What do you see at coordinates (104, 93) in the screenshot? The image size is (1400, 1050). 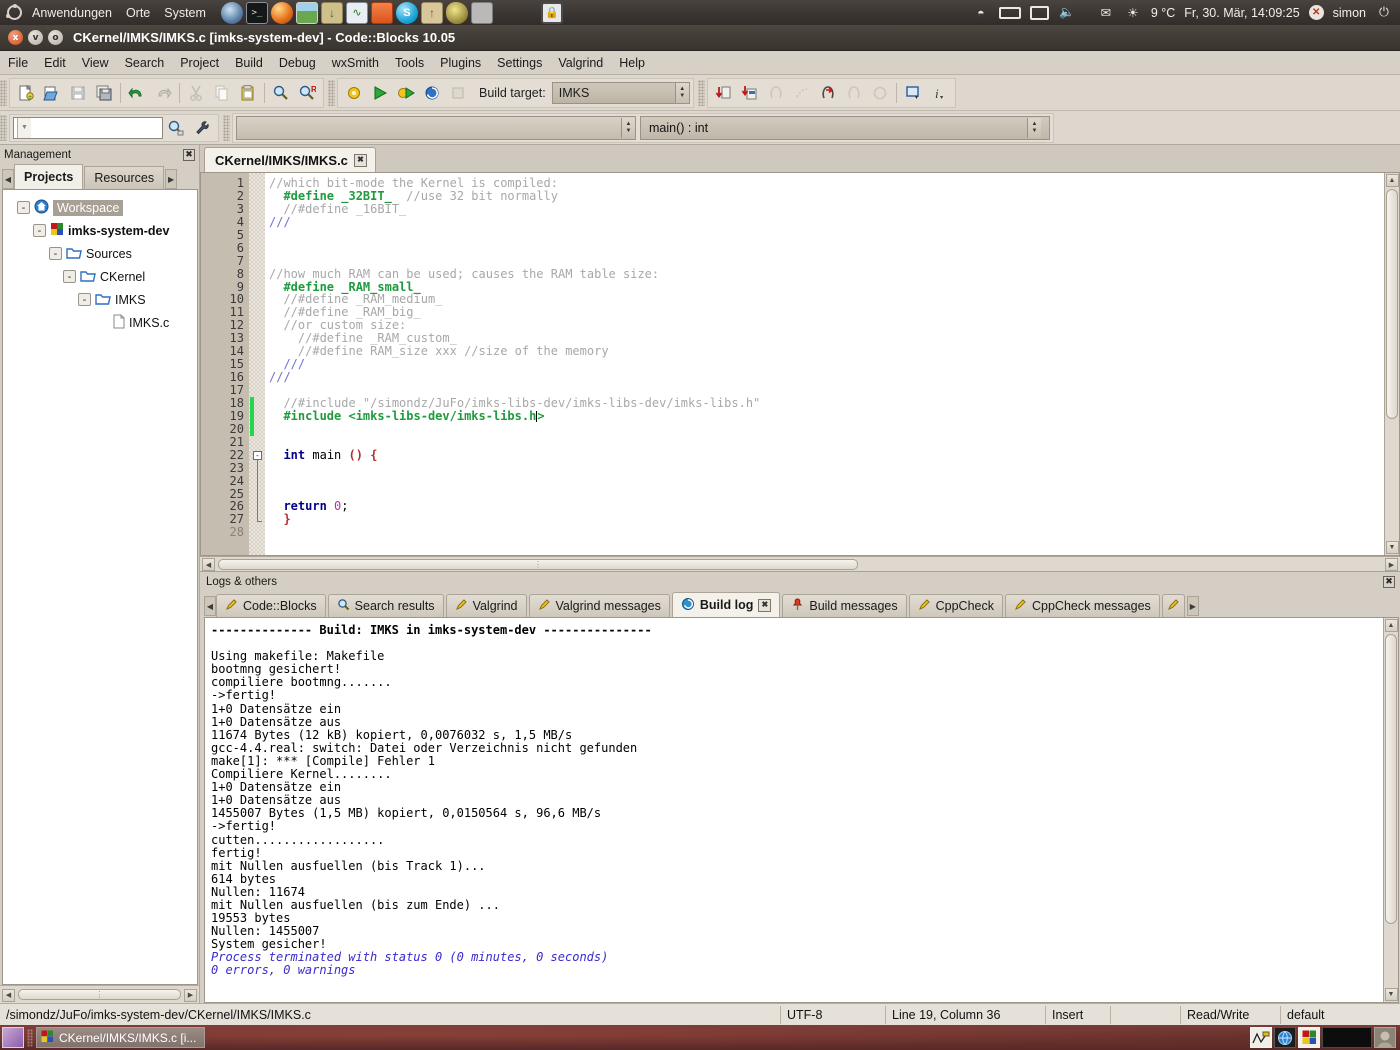 I see `save-all-icon` at bounding box center [104, 93].